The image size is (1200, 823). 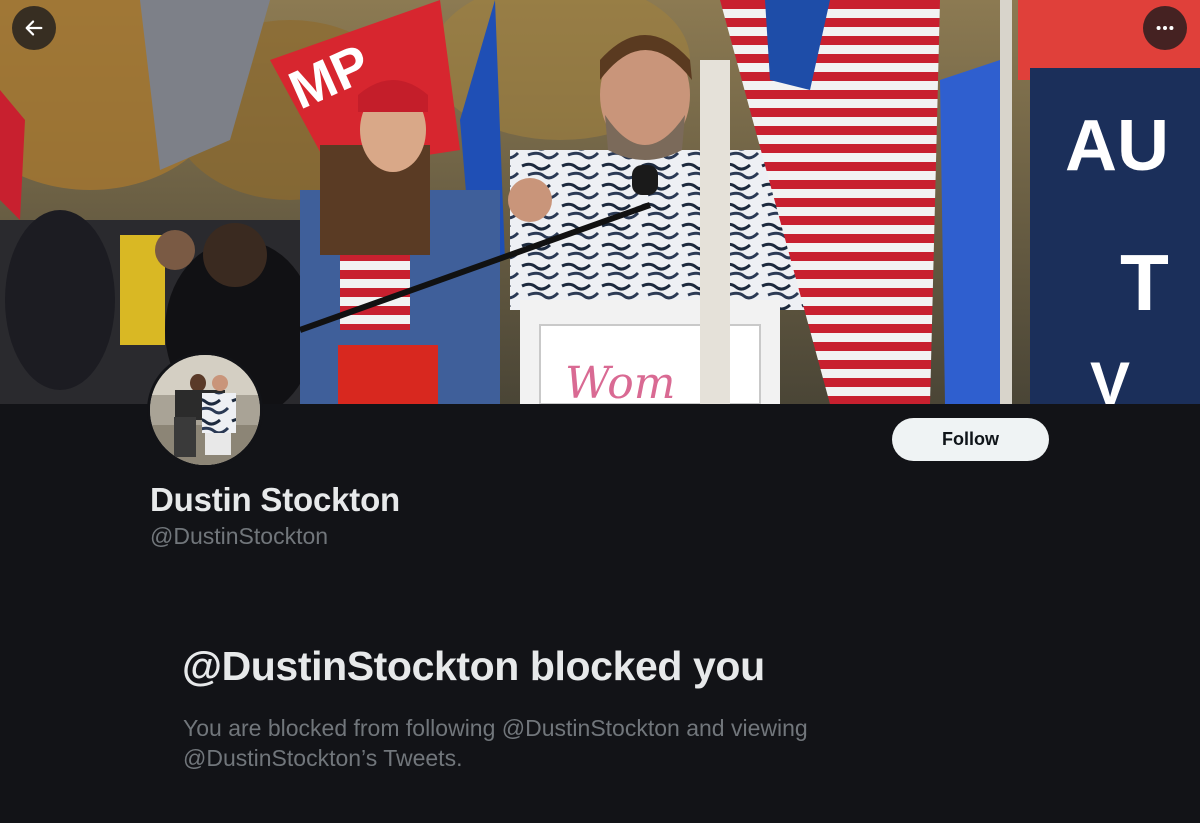 I want to click on avatar-photo, so click(x=205, y=410).